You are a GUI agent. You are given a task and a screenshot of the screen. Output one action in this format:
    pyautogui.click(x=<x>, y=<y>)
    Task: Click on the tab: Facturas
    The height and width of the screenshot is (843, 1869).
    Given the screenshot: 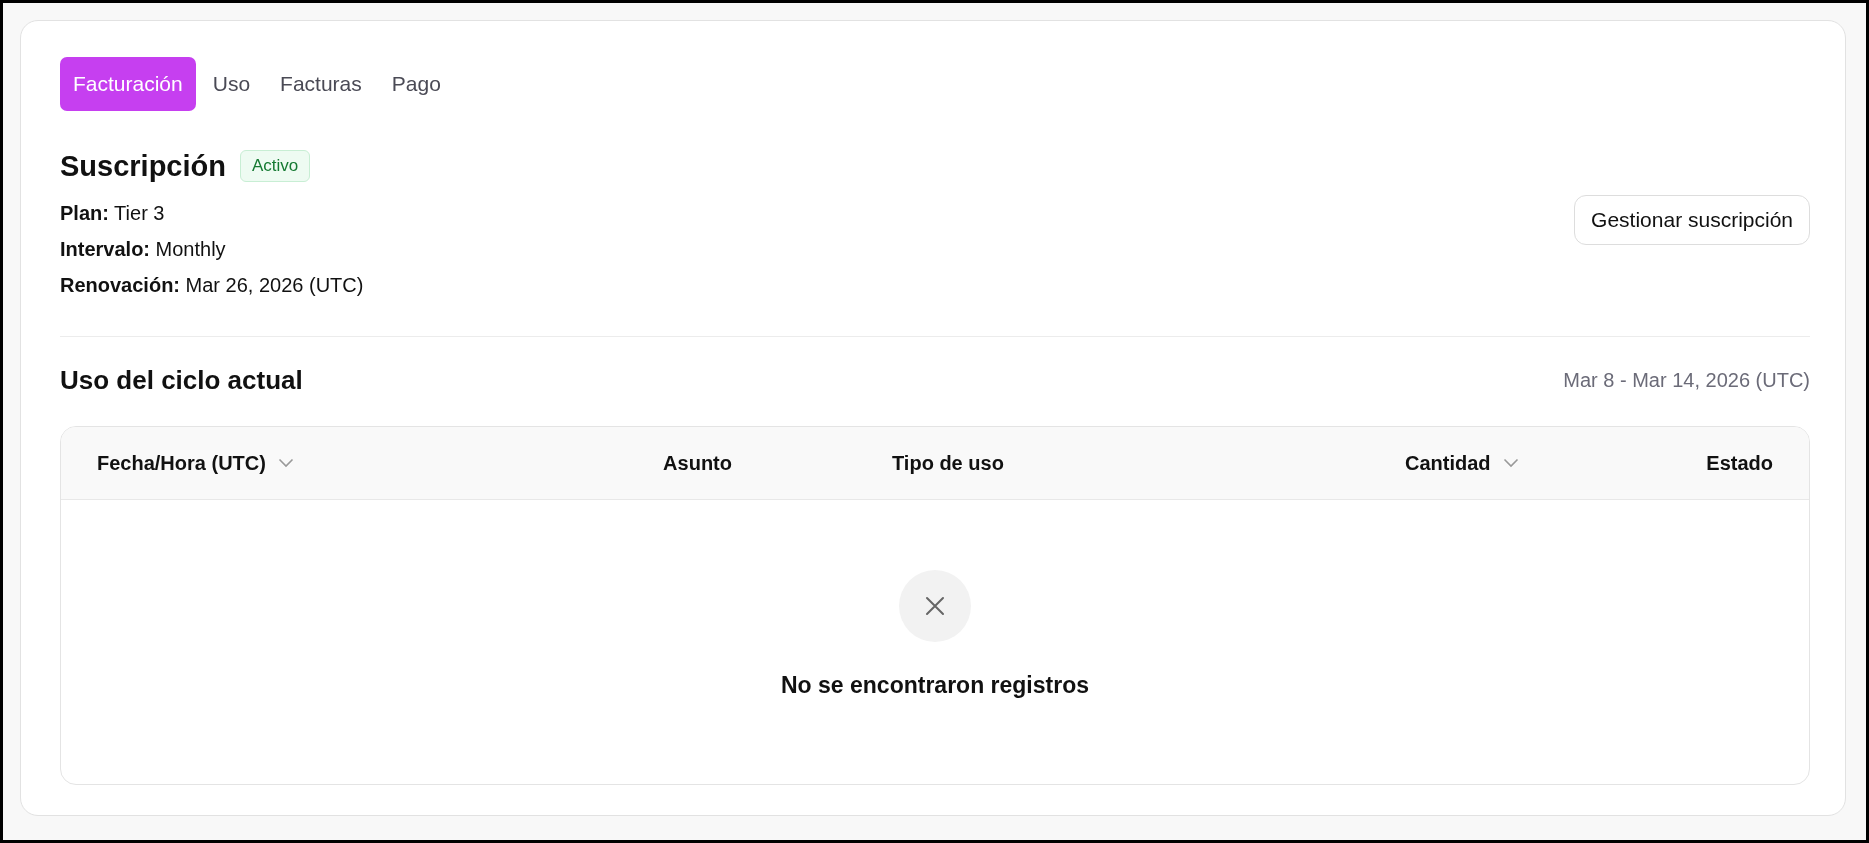 What is the action you would take?
    pyautogui.click(x=321, y=84)
    